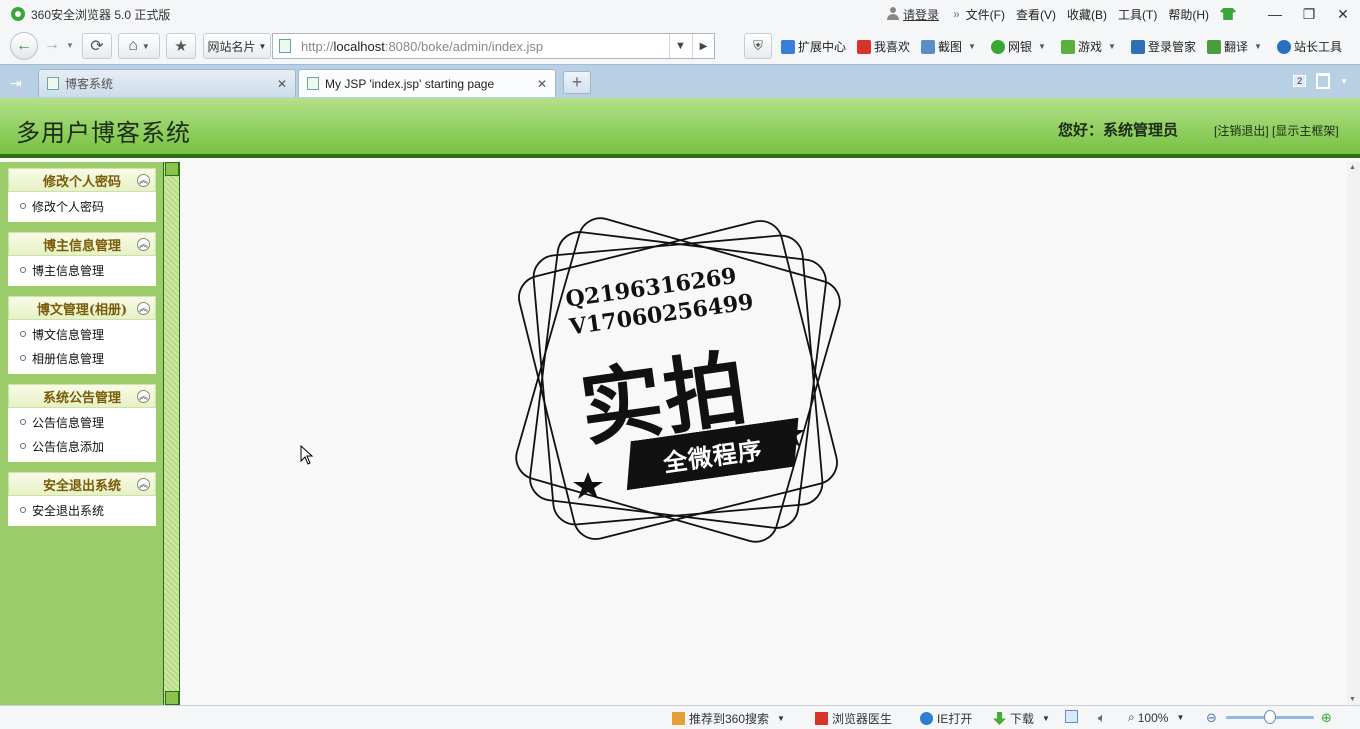 This screenshot has width=1360, height=729. Describe the element at coordinates (1188, 14) in the screenshot. I see `menu-help: 帮助(H)` at that location.